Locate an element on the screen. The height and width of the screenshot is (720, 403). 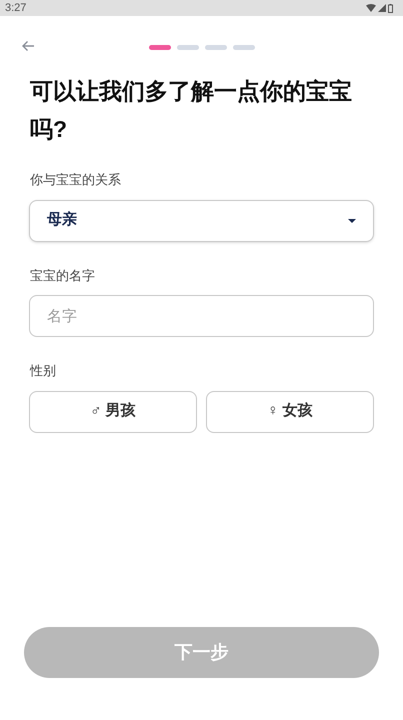
signal-icon is located at coordinates (382, 8).